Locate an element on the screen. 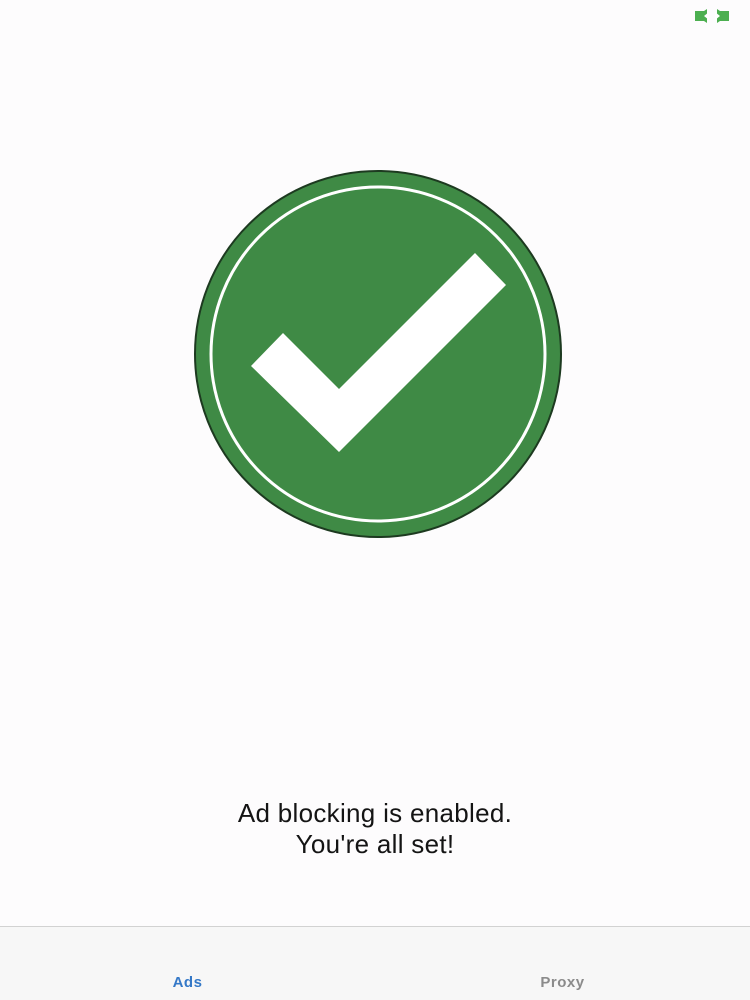 The height and width of the screenshot is (1000, 750). tab-proxy: Proxy is located at coordinates (562, 982).